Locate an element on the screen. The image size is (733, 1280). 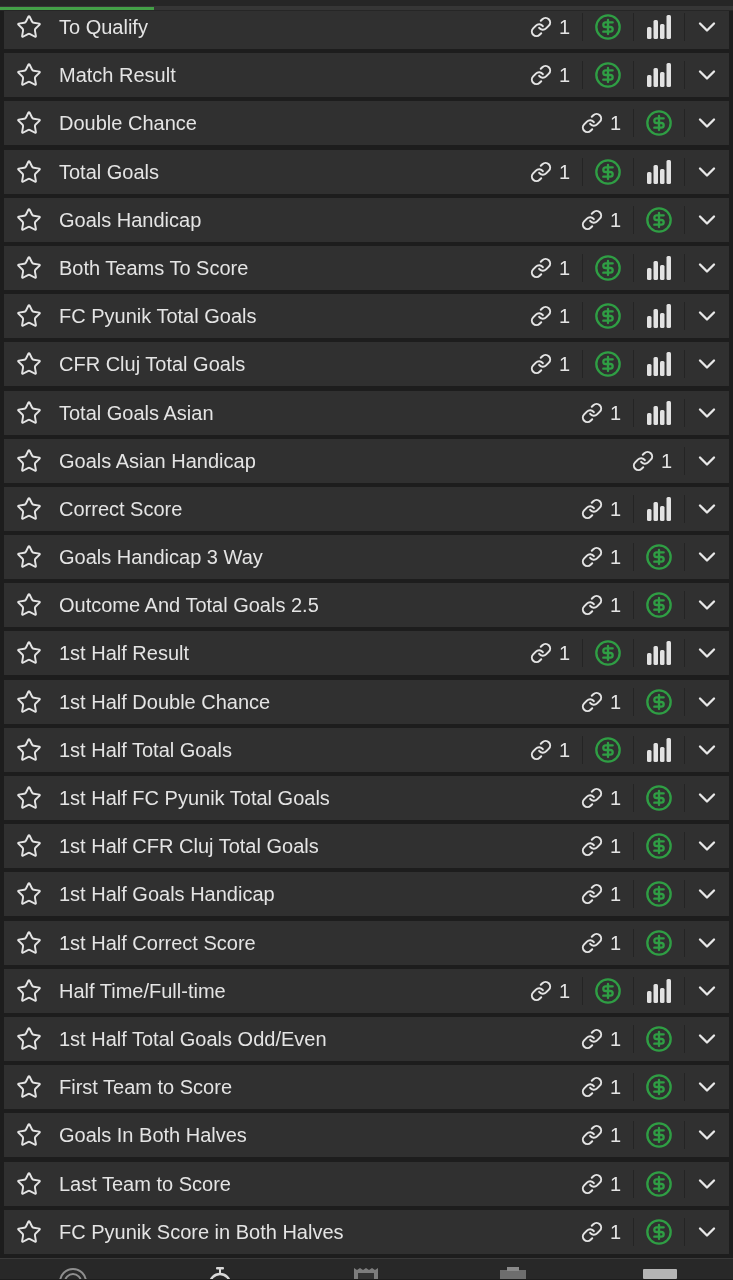
market-name: Total Goals Asian is located at coordinates (136, 412).